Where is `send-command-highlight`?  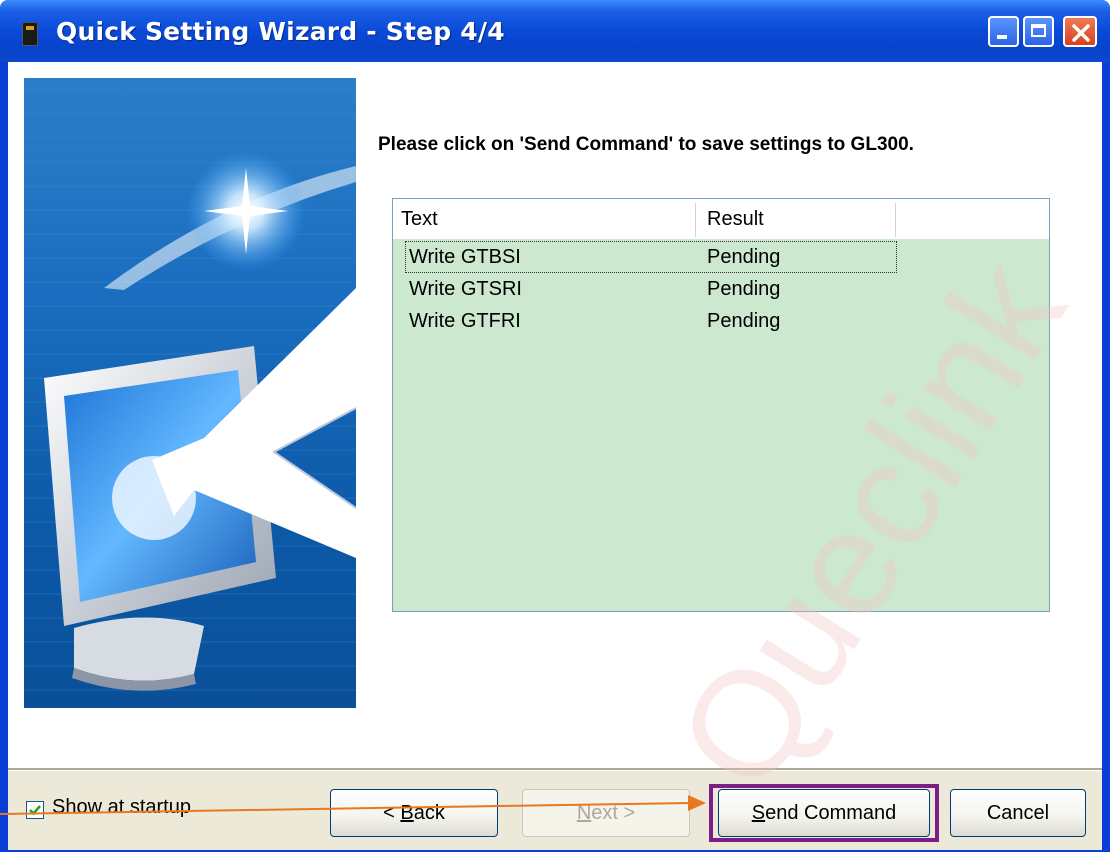 send-command-highlight is located at coordinates (824, 813).